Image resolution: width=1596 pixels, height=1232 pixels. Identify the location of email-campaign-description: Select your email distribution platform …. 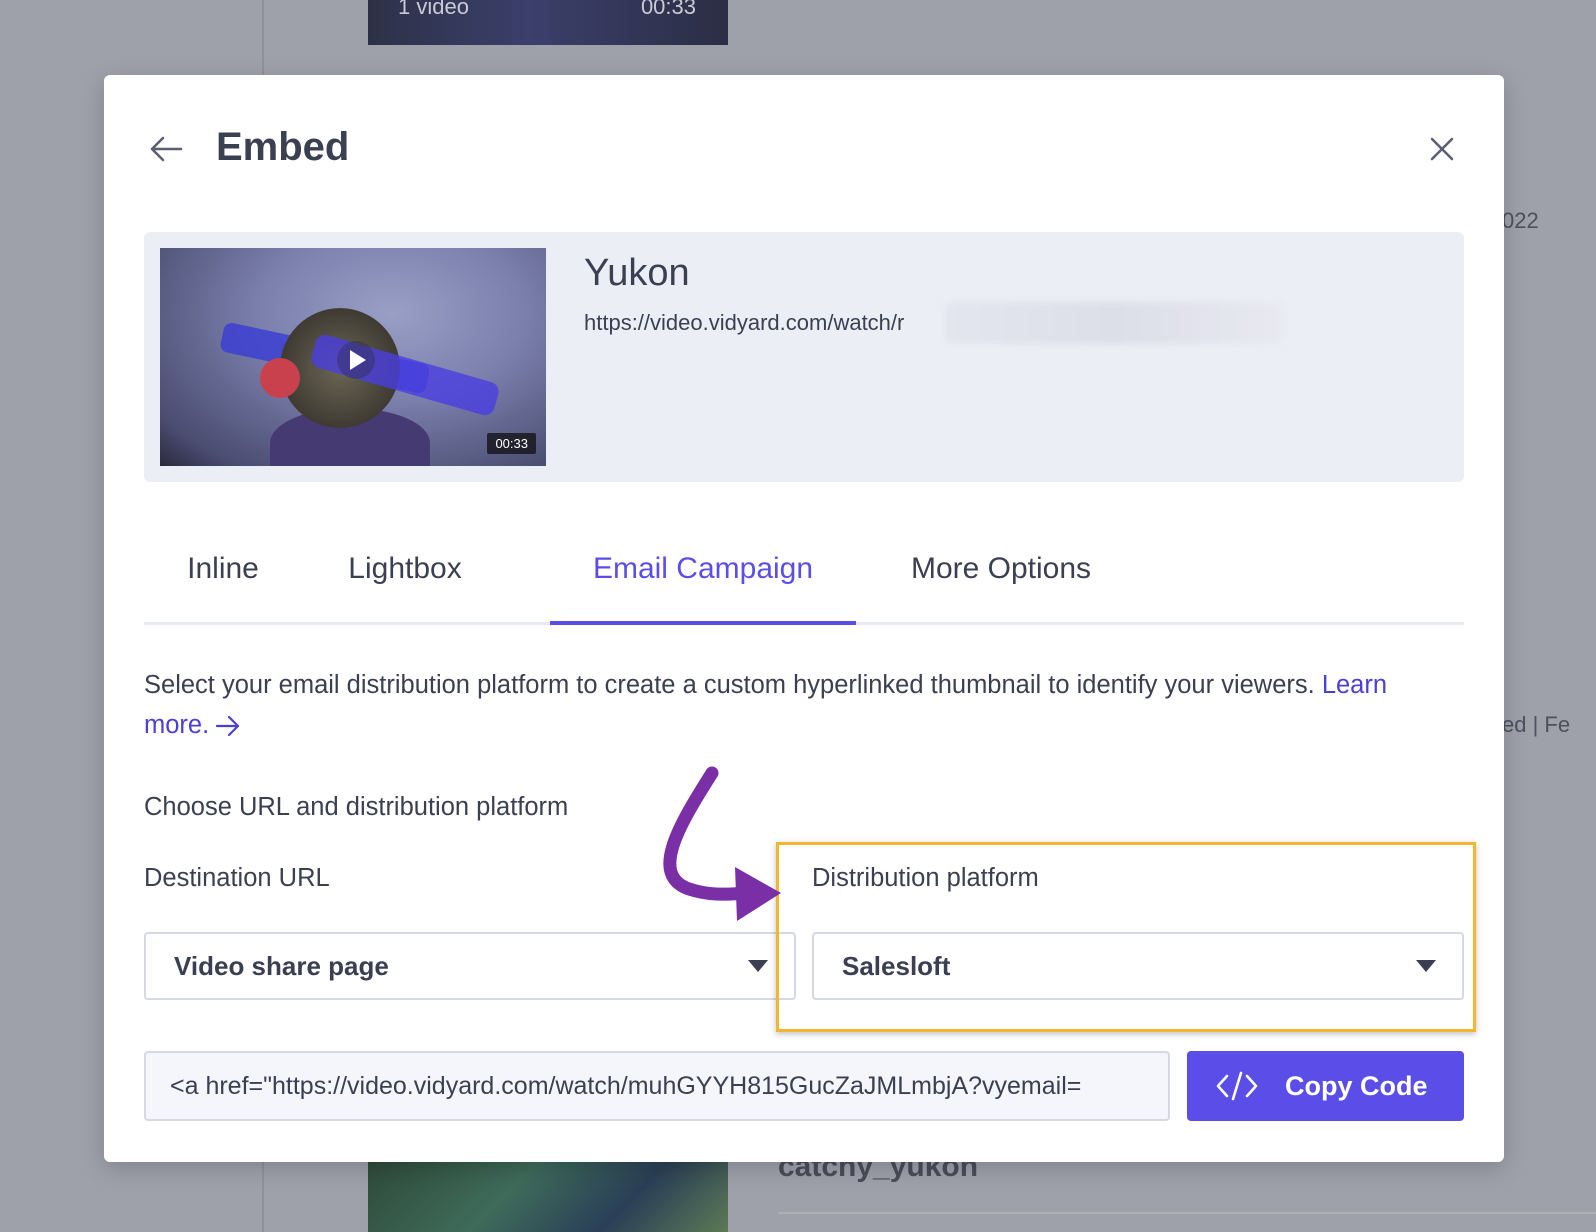
(774, 705).